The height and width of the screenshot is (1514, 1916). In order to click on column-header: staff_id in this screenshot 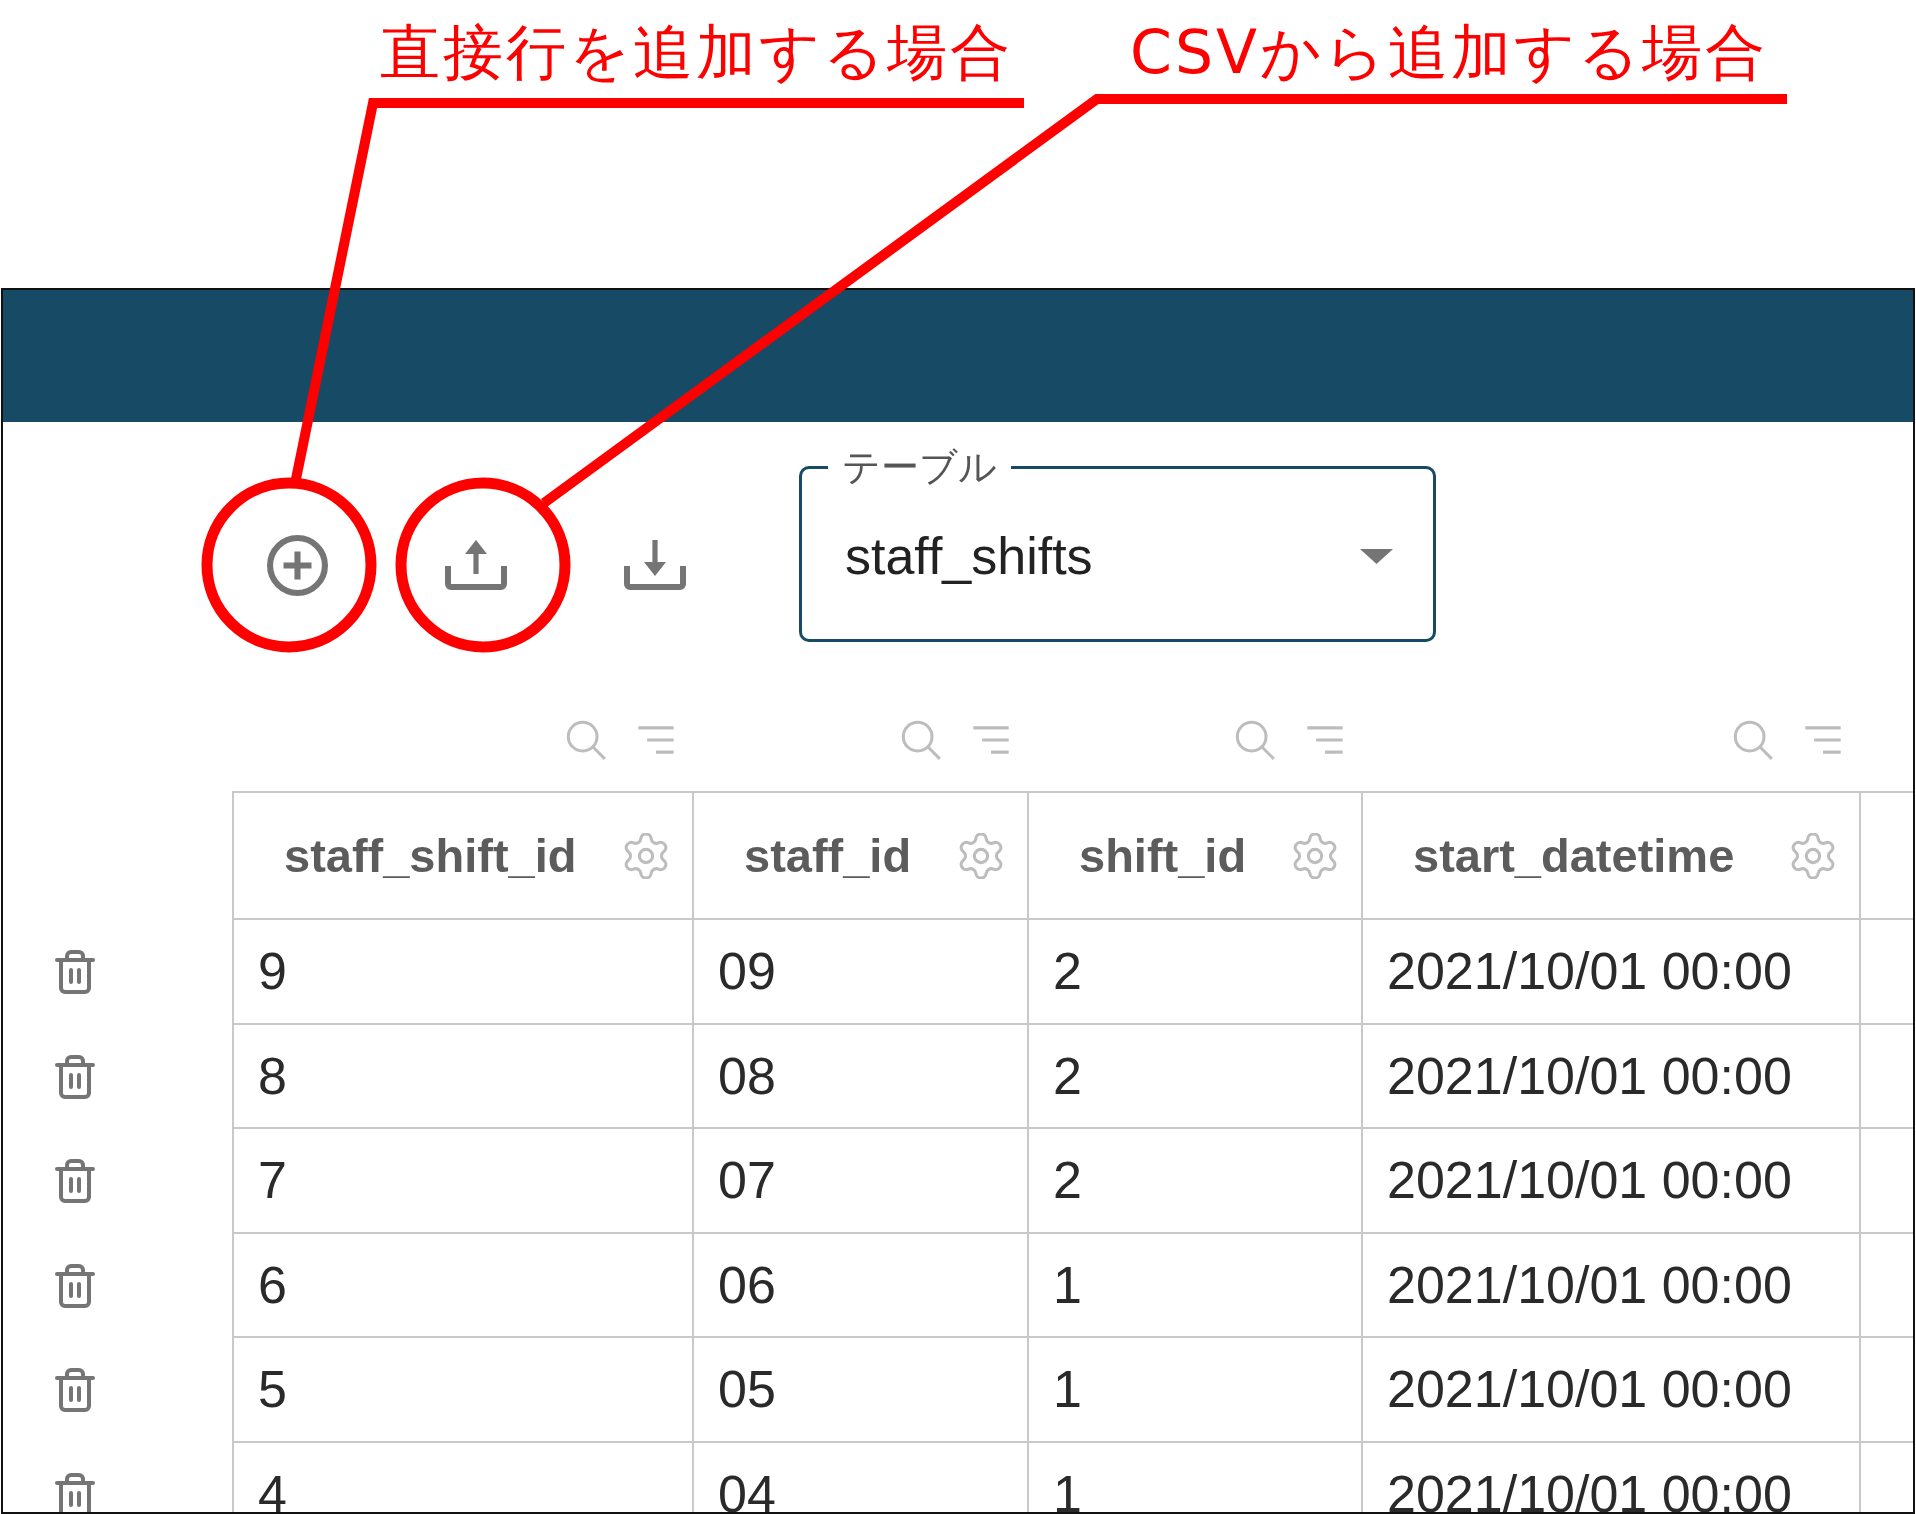, I will do `click(828, 855)`.